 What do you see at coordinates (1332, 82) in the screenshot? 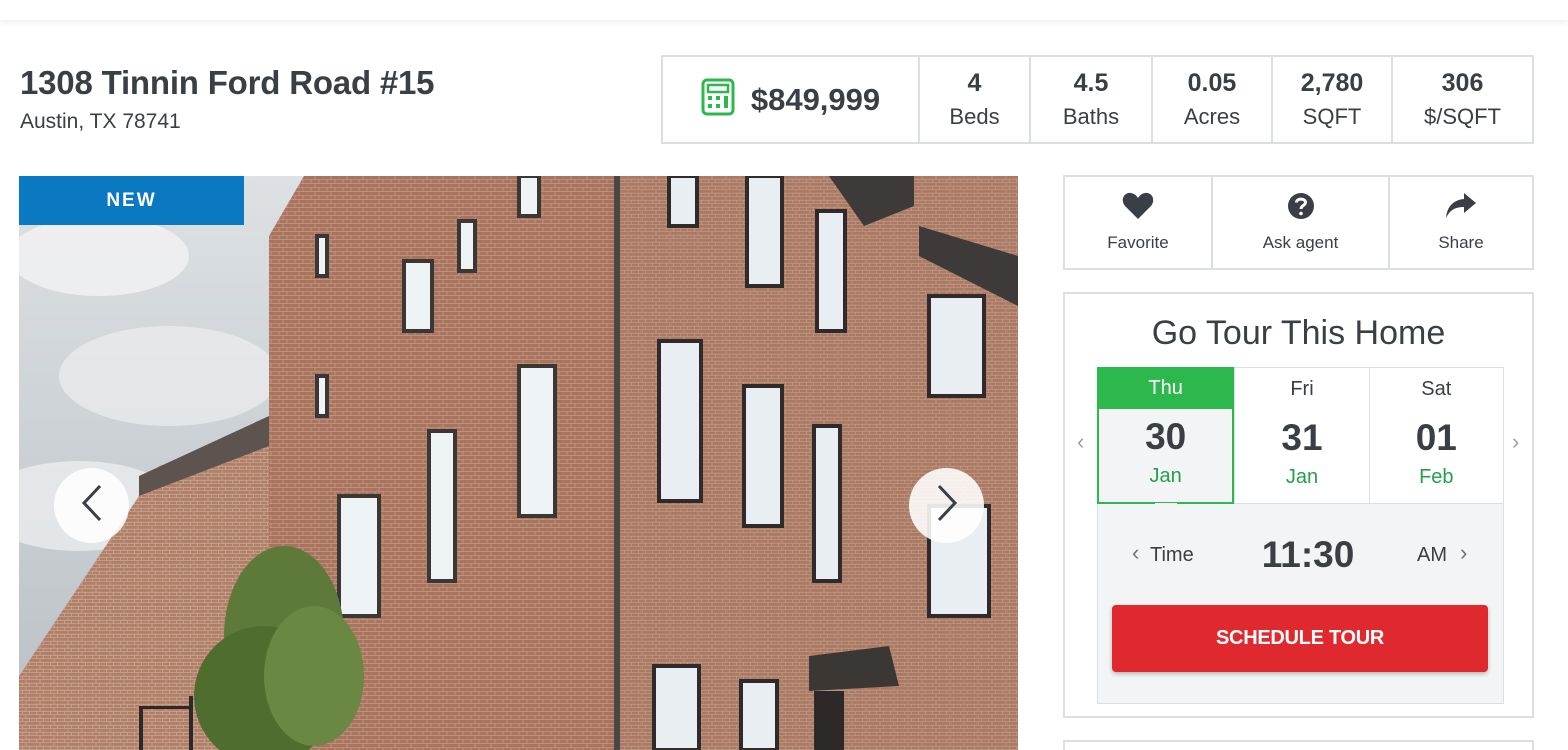
I see `stat-value: 2,780` at bounding box center [1332, 82].